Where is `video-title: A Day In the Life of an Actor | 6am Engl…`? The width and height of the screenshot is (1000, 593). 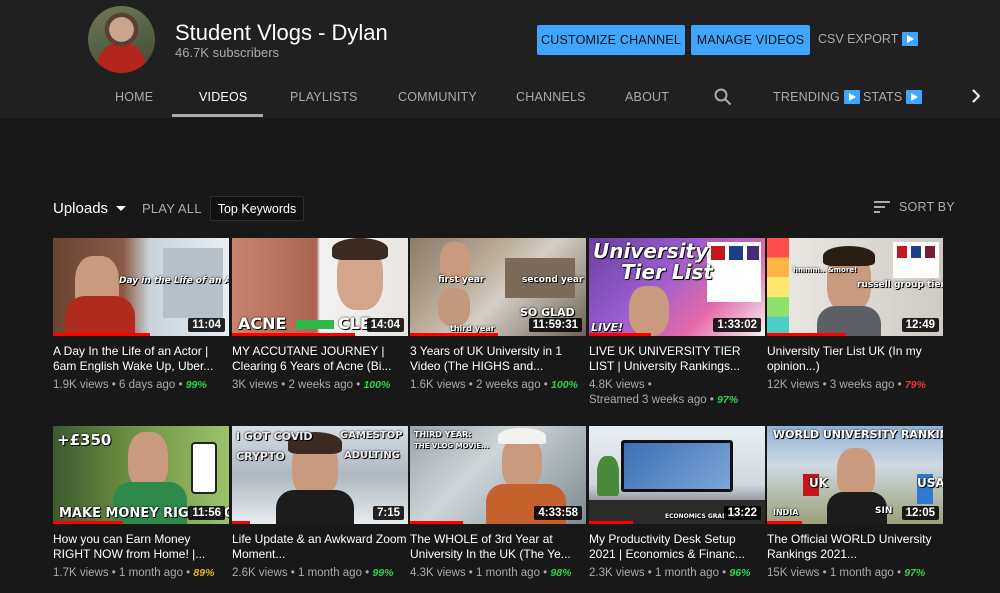
video-title: A Day In the Life of an Actor | 6am Engl… is located at coordinates (141, 358).